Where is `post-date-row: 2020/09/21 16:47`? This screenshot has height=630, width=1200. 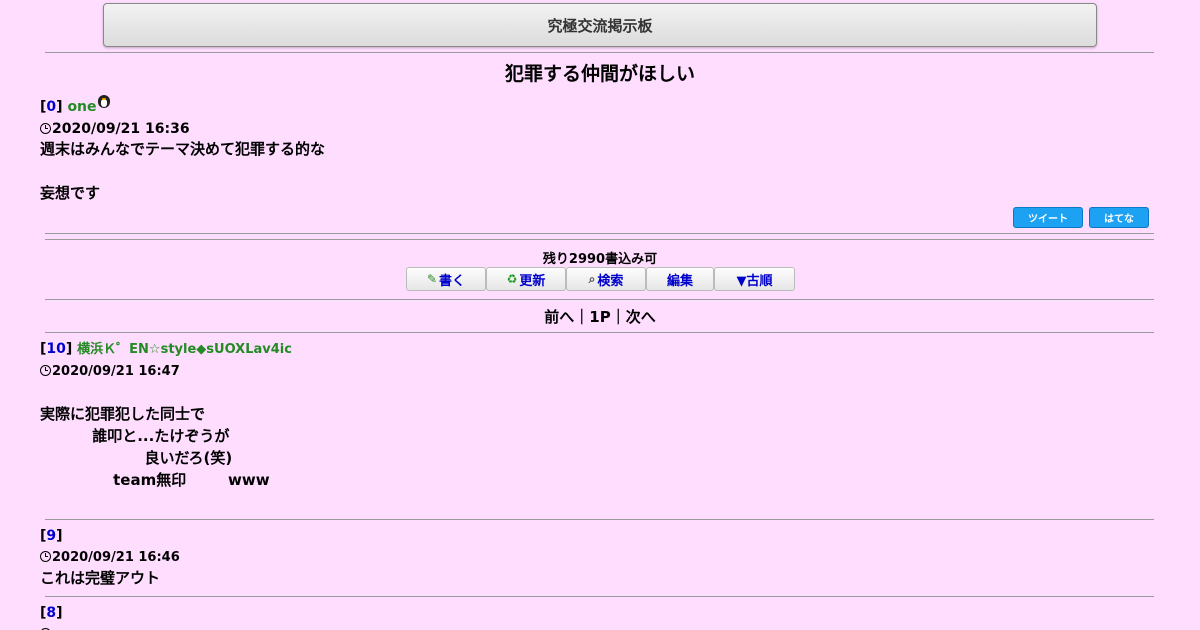
post-date-row: 2020/09/21 16:47 is located at coordinates (166, 372).